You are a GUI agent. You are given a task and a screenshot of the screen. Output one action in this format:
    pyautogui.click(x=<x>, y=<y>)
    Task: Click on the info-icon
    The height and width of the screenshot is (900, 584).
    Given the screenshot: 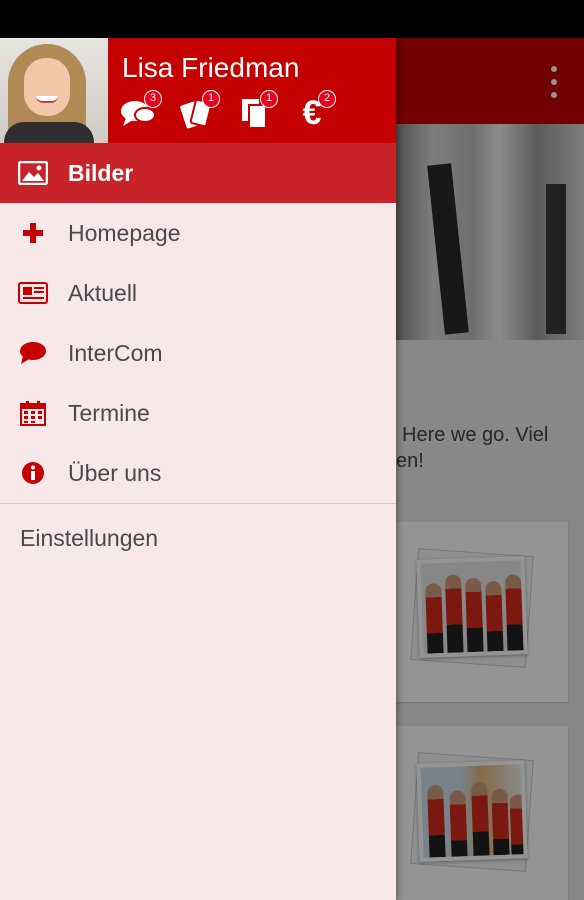 What is the action you would take?
    pyautogui.click(x=34, y=473)
    